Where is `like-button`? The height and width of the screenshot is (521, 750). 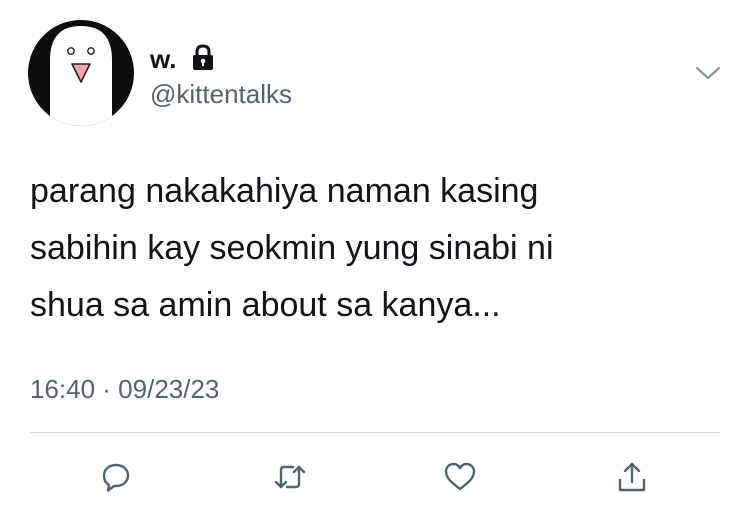 like-button is located at coordinates (460, 477).